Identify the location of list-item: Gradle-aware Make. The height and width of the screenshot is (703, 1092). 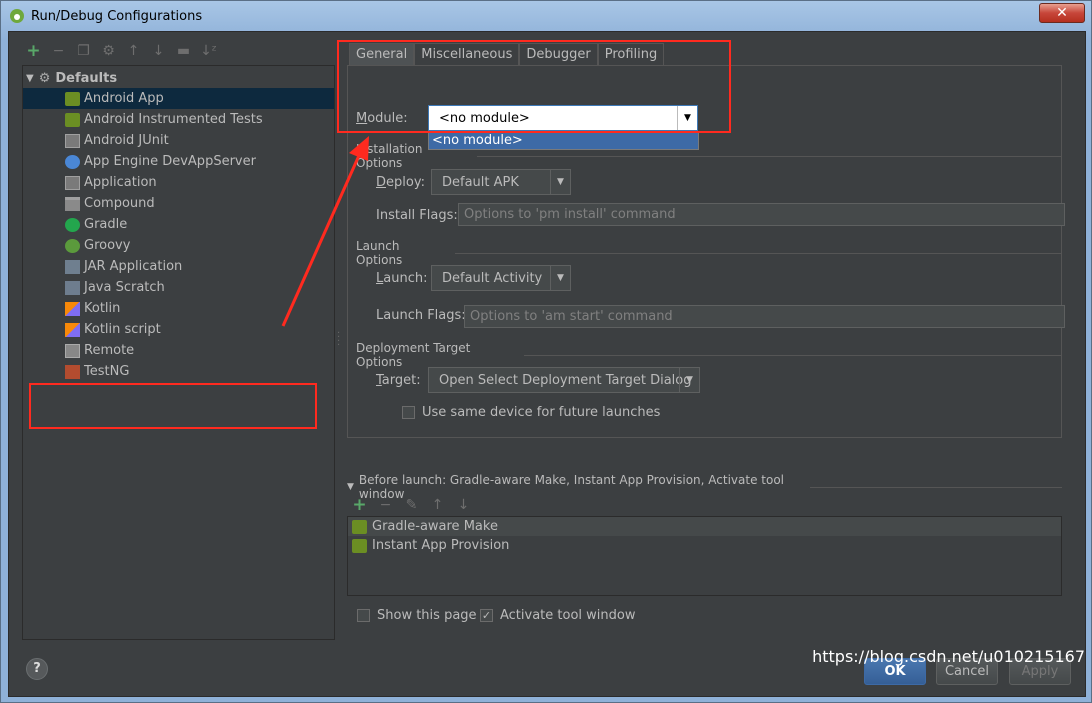
(704, 526).